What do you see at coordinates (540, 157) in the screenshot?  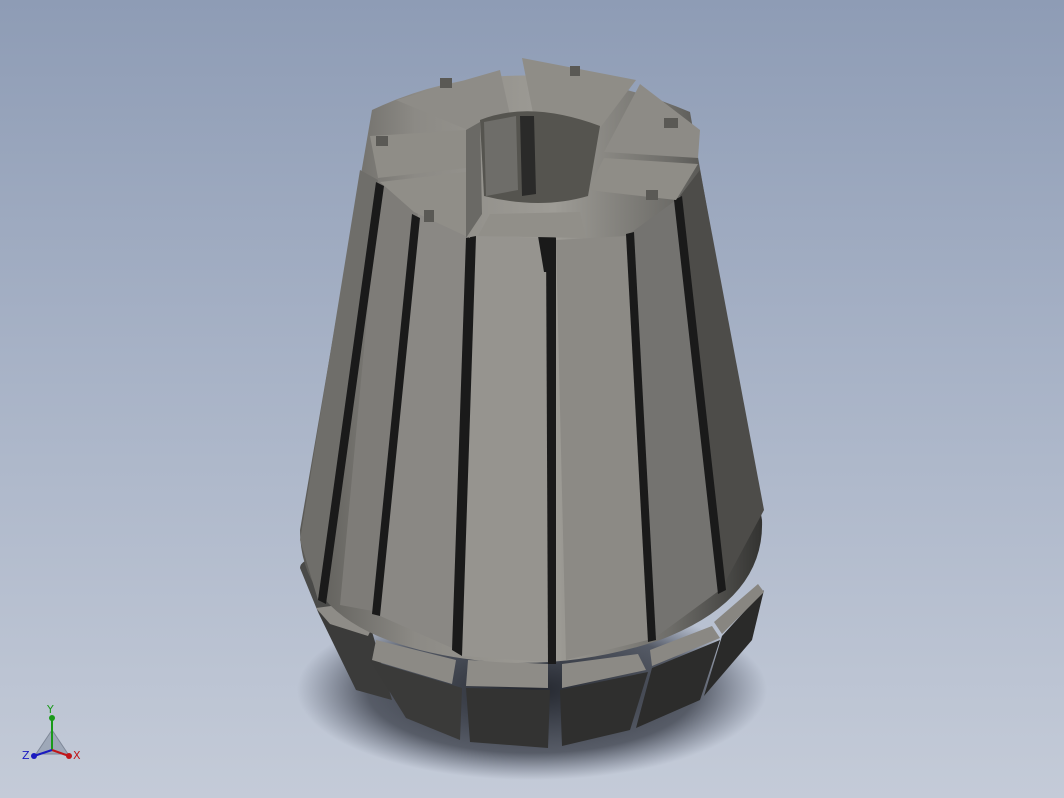 I see `bore` at bounding box center [540, 157].